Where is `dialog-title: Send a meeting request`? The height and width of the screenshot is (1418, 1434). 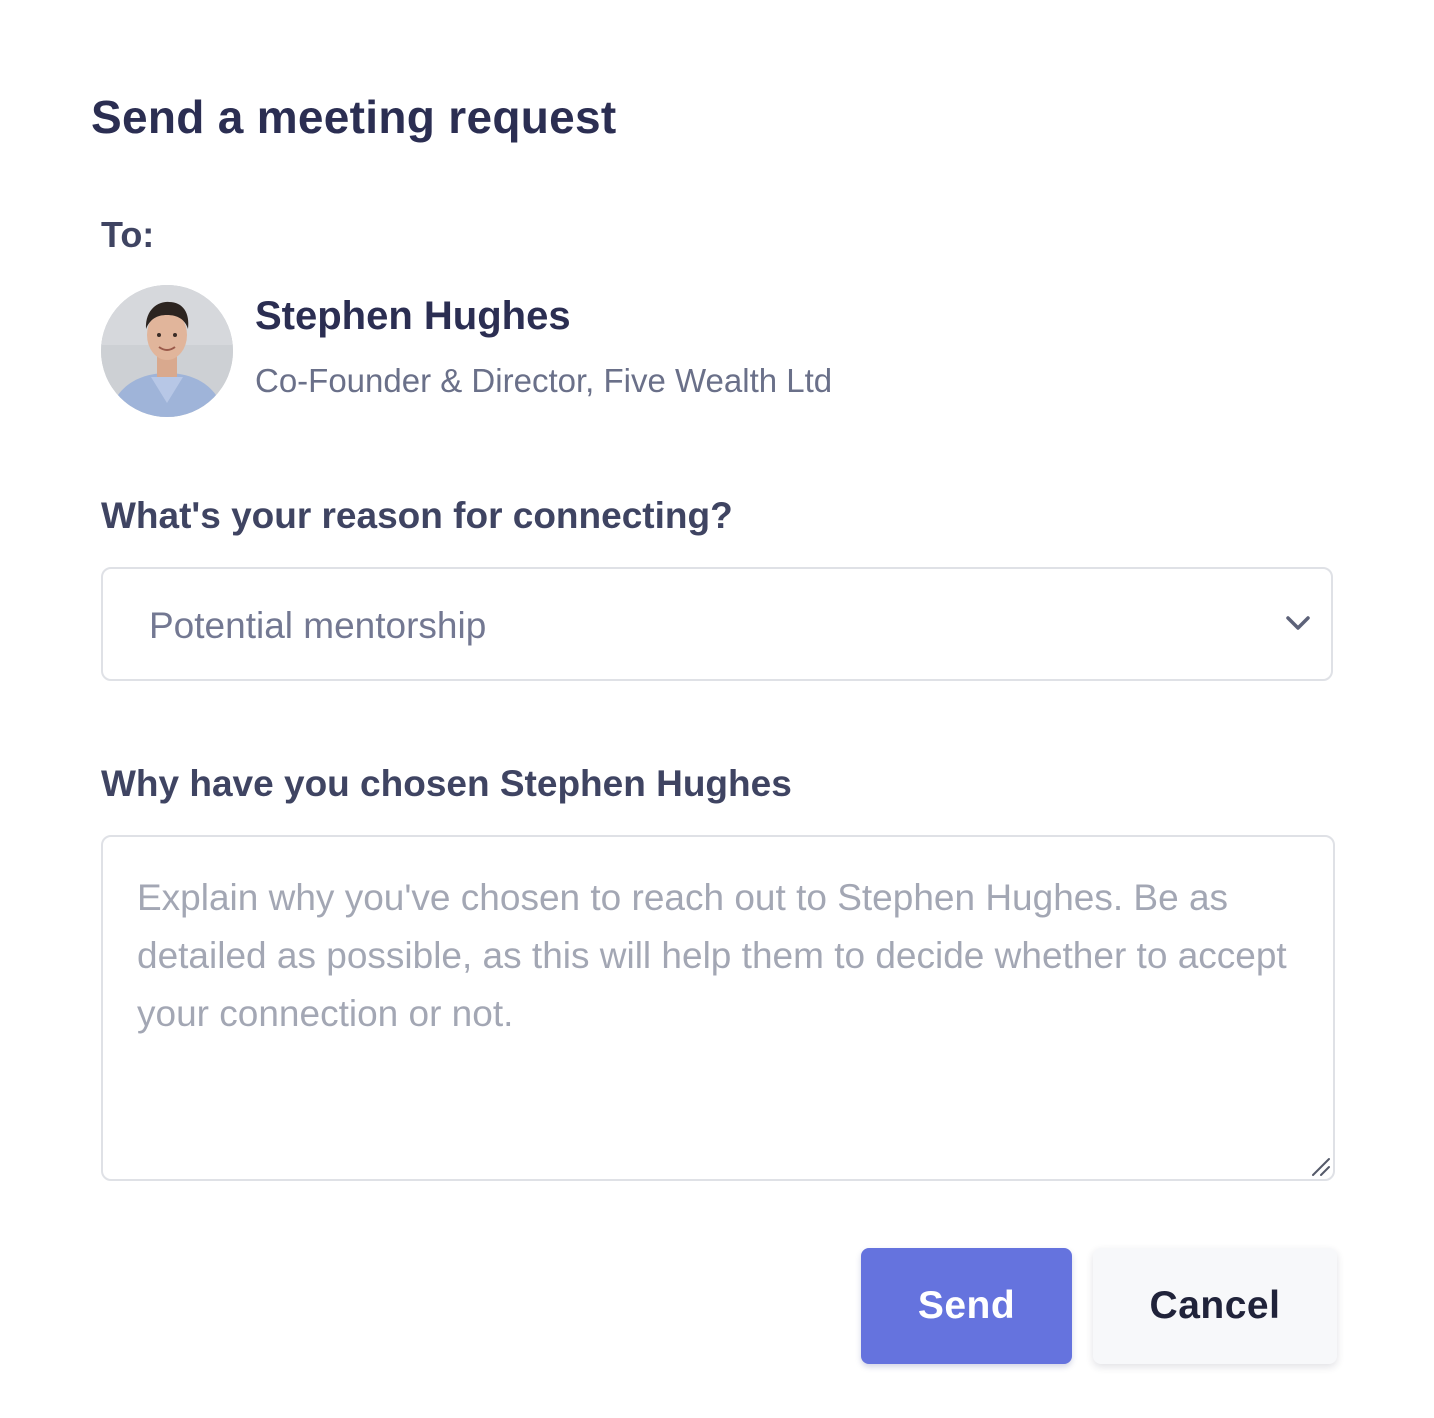 dialog-title: Send a meeting request is located at coordinates (354, 117).